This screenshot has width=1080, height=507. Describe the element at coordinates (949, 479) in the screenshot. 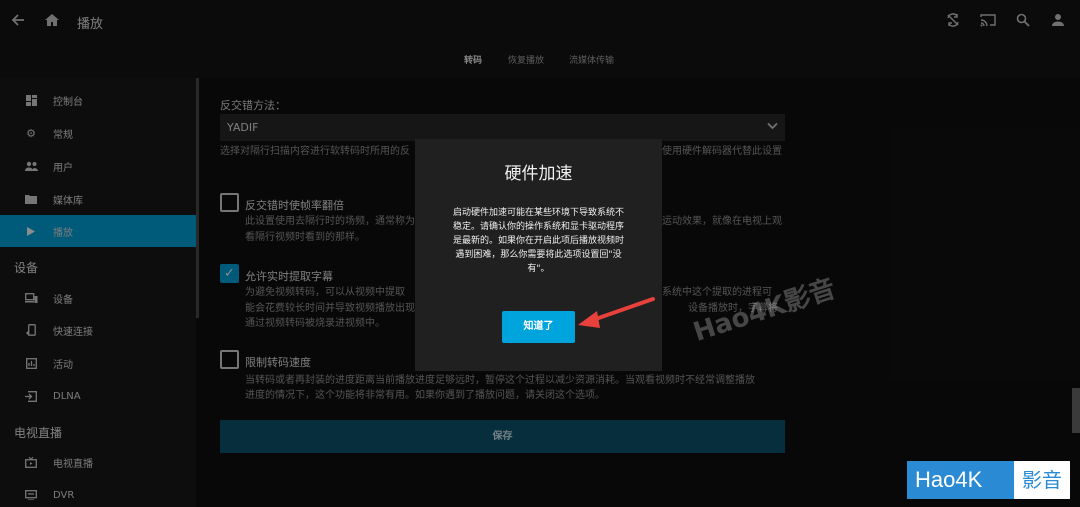

I see `brand-logo-text: Hao4K` at that location.